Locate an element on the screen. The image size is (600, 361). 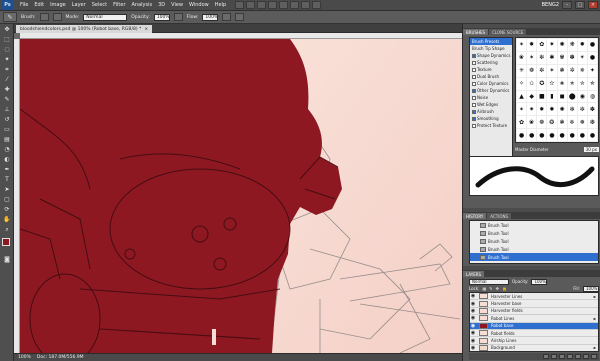
lock-transparency-icon: ▦ is located at coordinates (484, 288).